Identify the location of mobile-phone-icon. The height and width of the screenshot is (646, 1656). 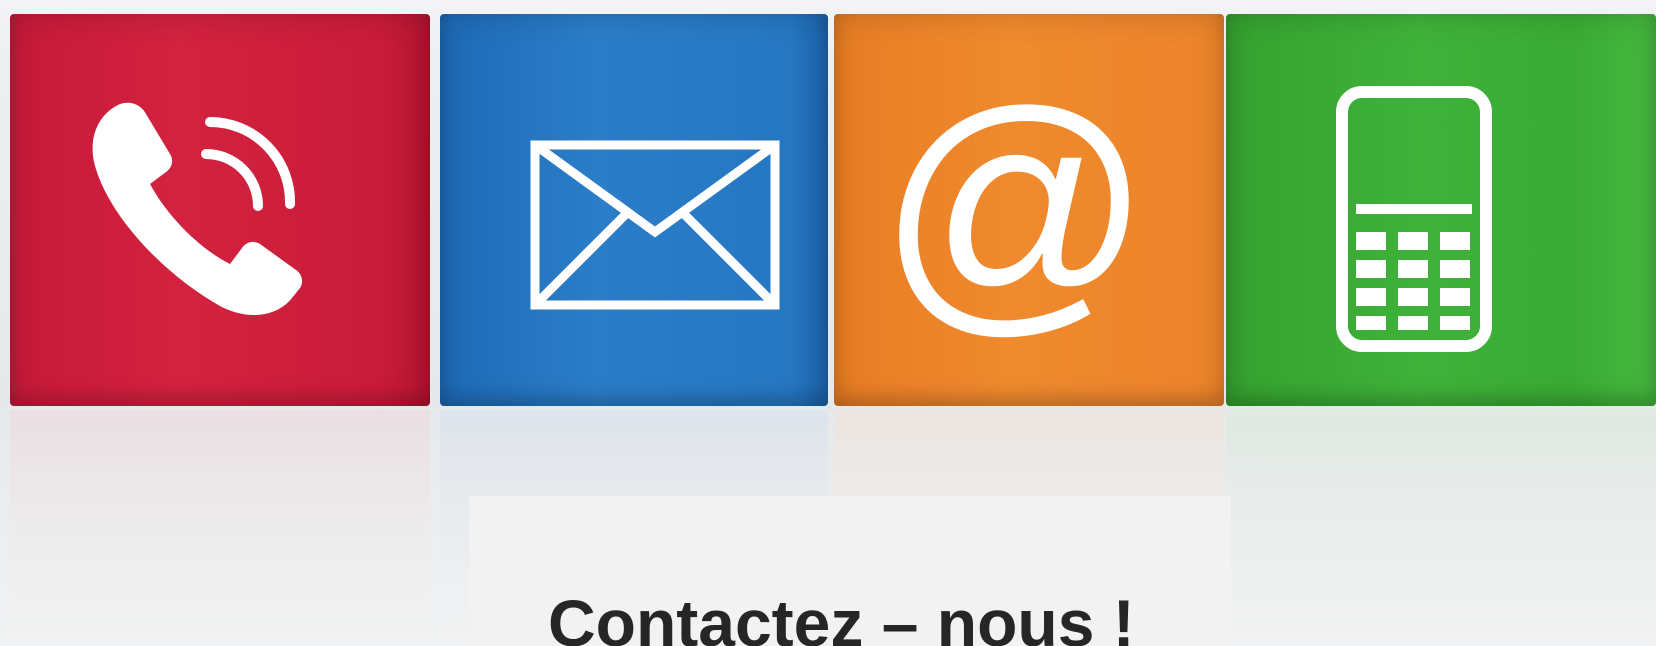
(1414, 219).